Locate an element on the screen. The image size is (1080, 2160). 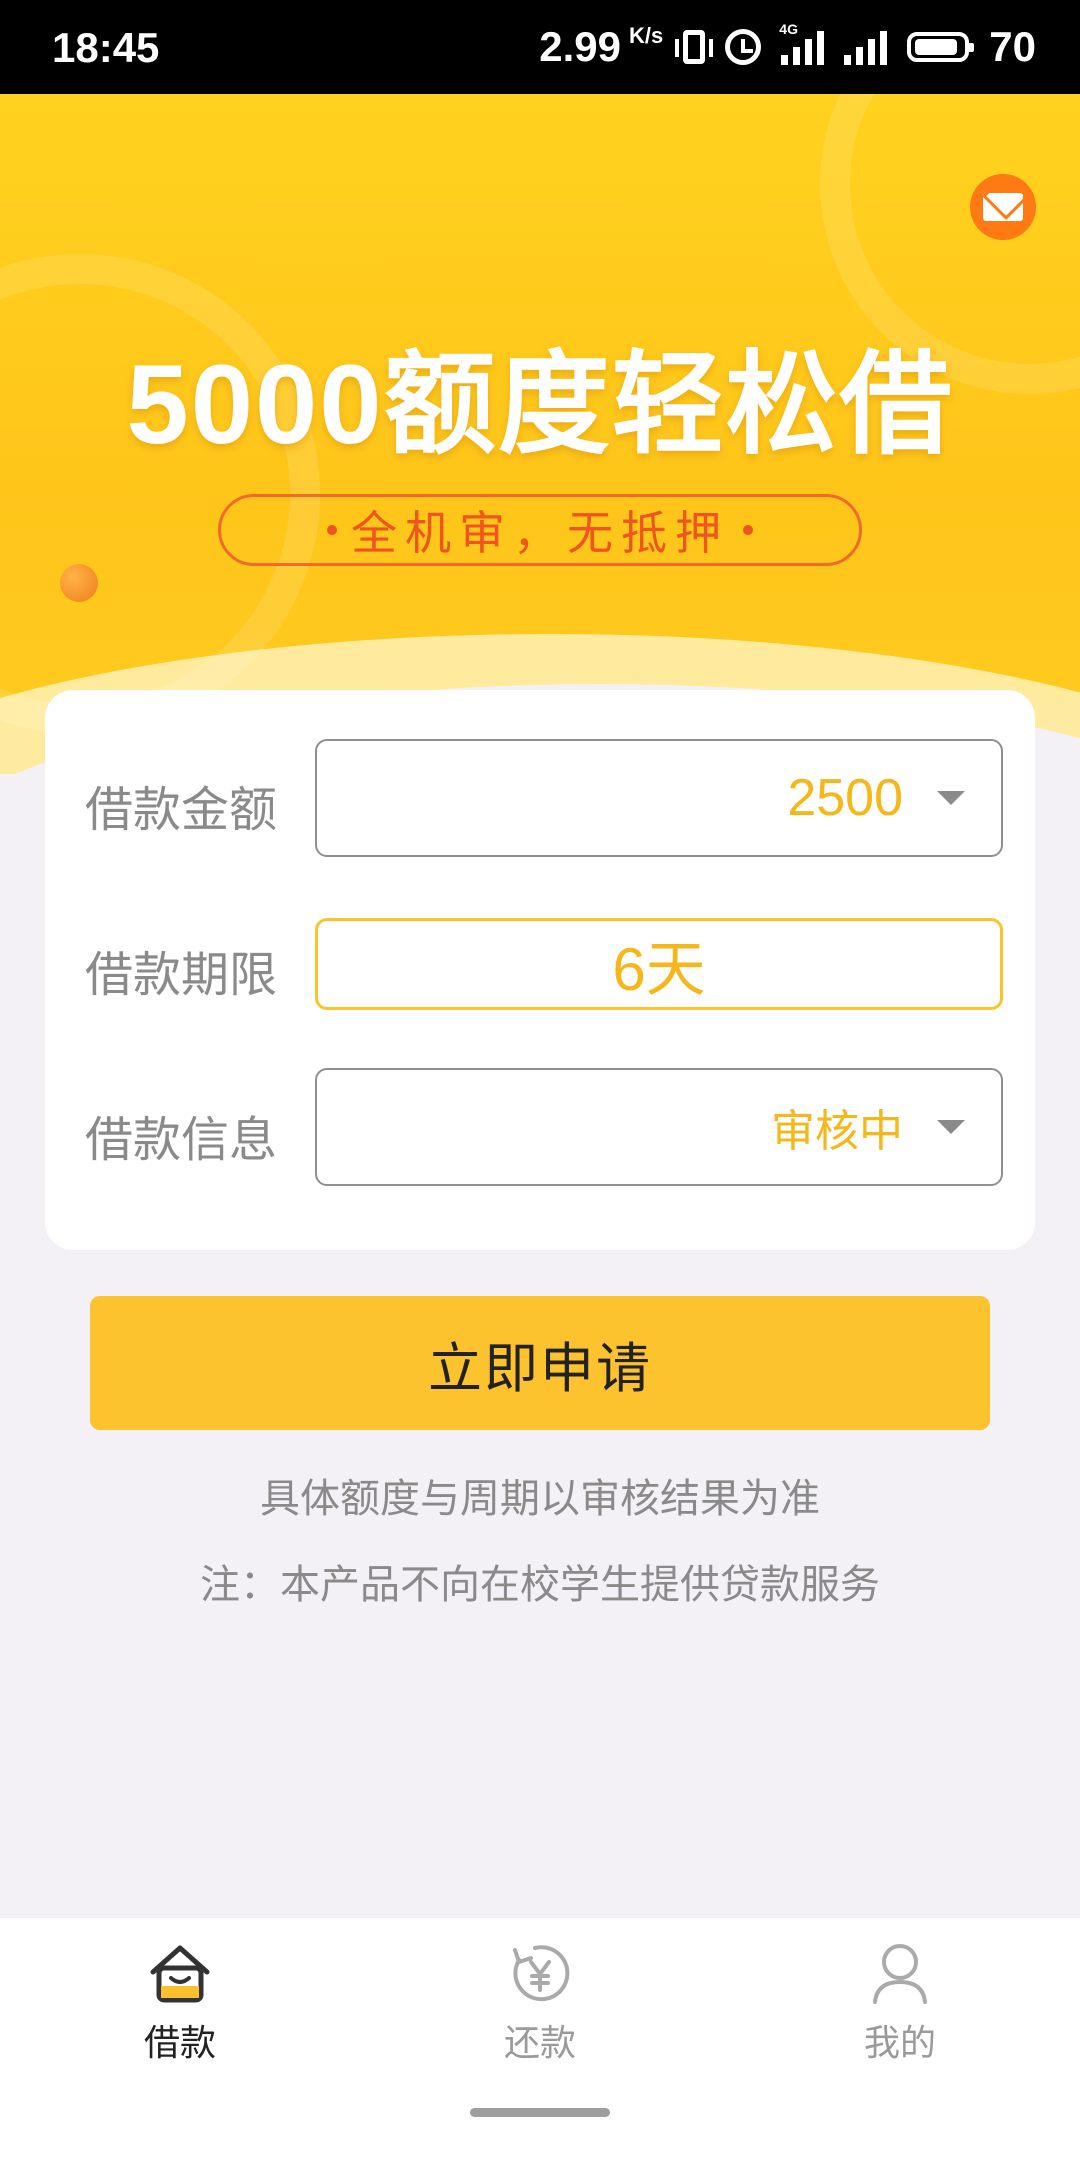
tab-repay-label: 还款 is located at coordinates (539, 2043).